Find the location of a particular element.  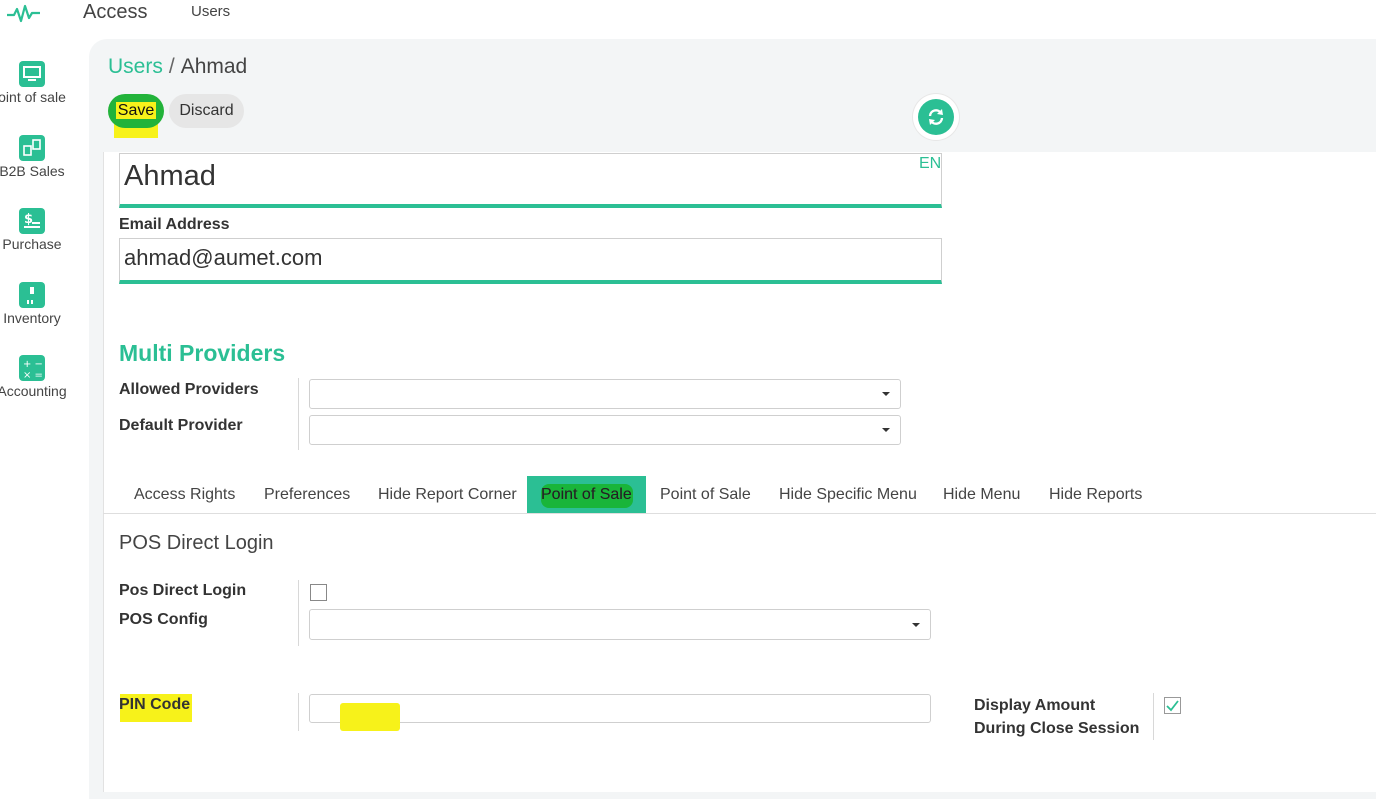

display-amount-label: Display Amount During Close Session is located at coordinates (1057, 717).